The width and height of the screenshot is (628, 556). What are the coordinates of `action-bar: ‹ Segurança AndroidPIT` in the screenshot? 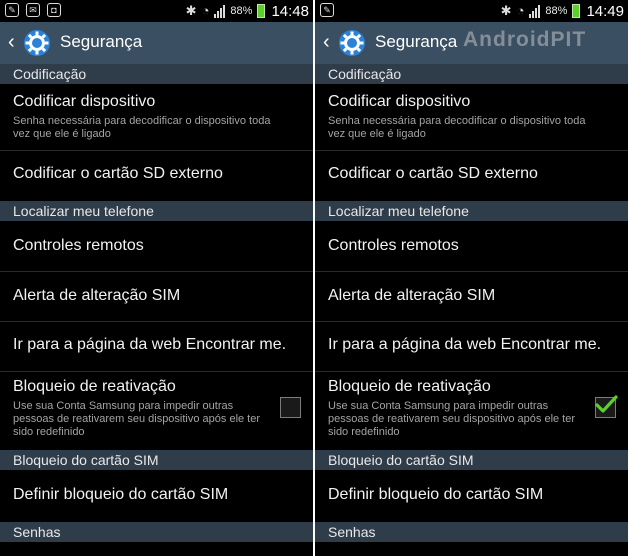 It's located at (471, 43).